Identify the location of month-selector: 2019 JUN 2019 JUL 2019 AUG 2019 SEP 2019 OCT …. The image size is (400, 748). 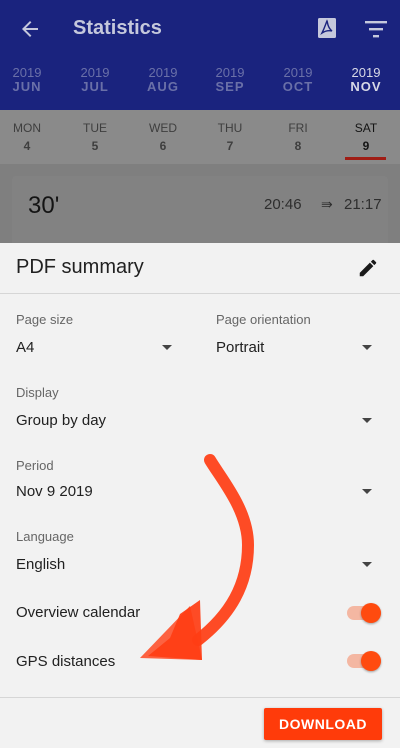
(200, 84).